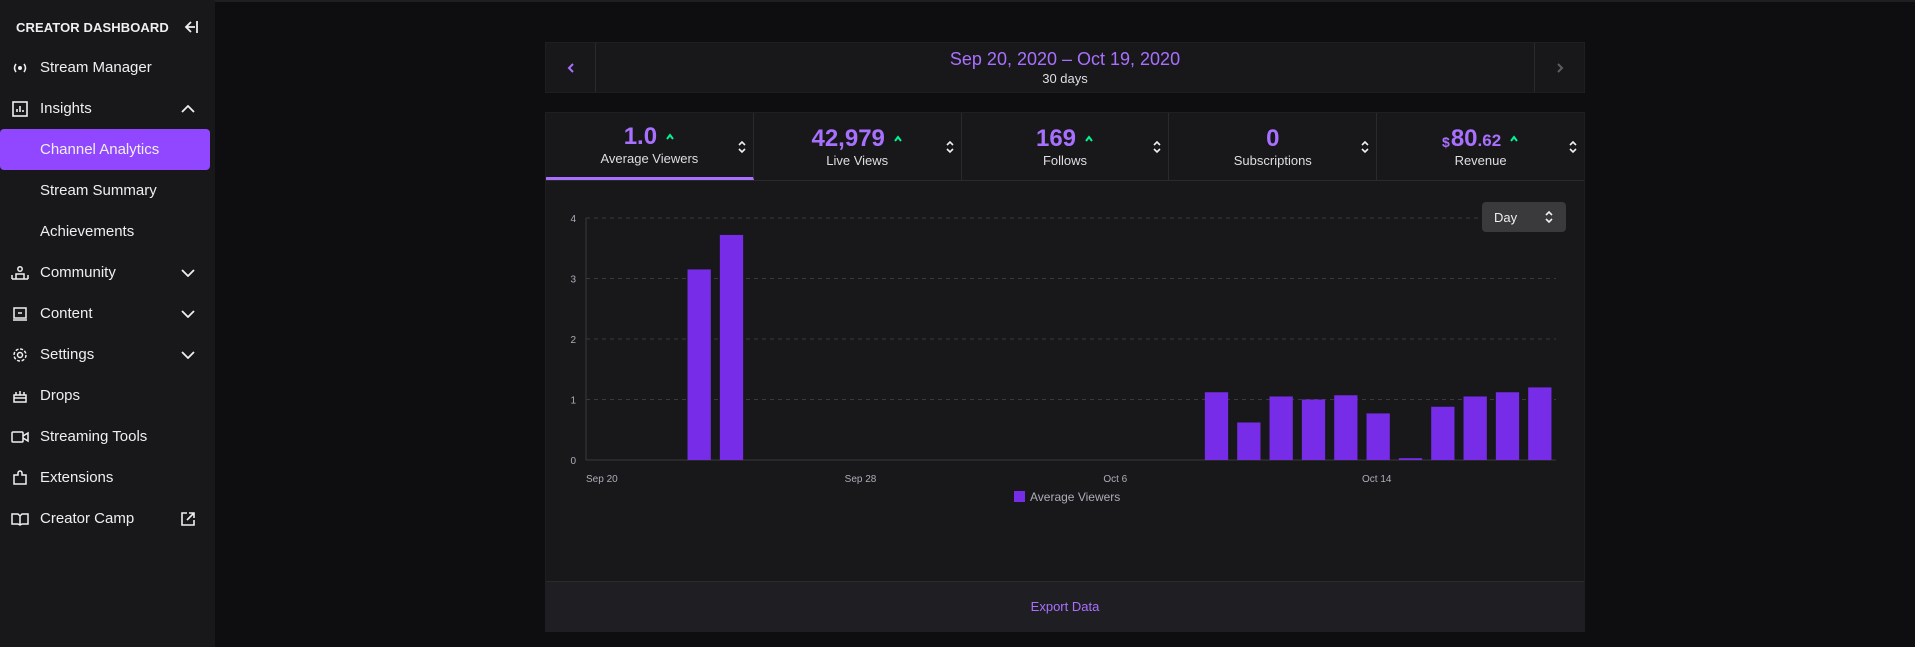 This screenshot has height=647, width=1915. What do you see at coordinates (1377, 479) in the screenshot?
I see `x-tick-label: Oct 14` at bounding box center [1377, 479].